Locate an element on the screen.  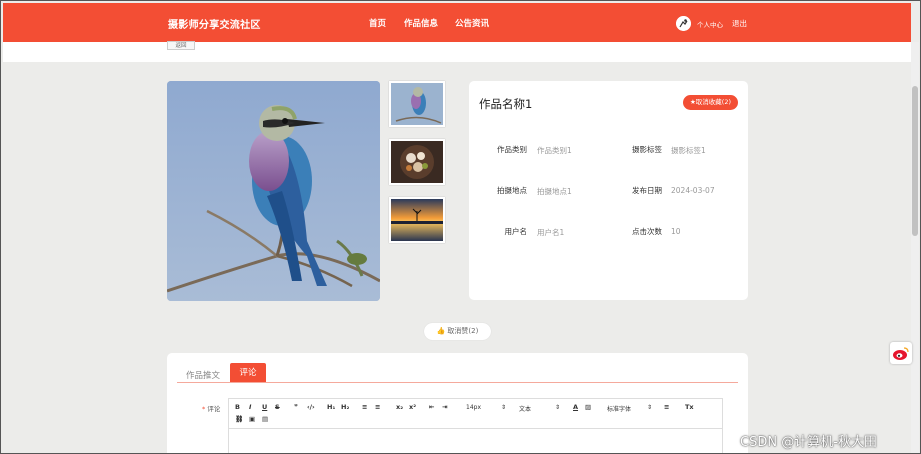
logout-link: 退出 is located at coordinates (739, 23).